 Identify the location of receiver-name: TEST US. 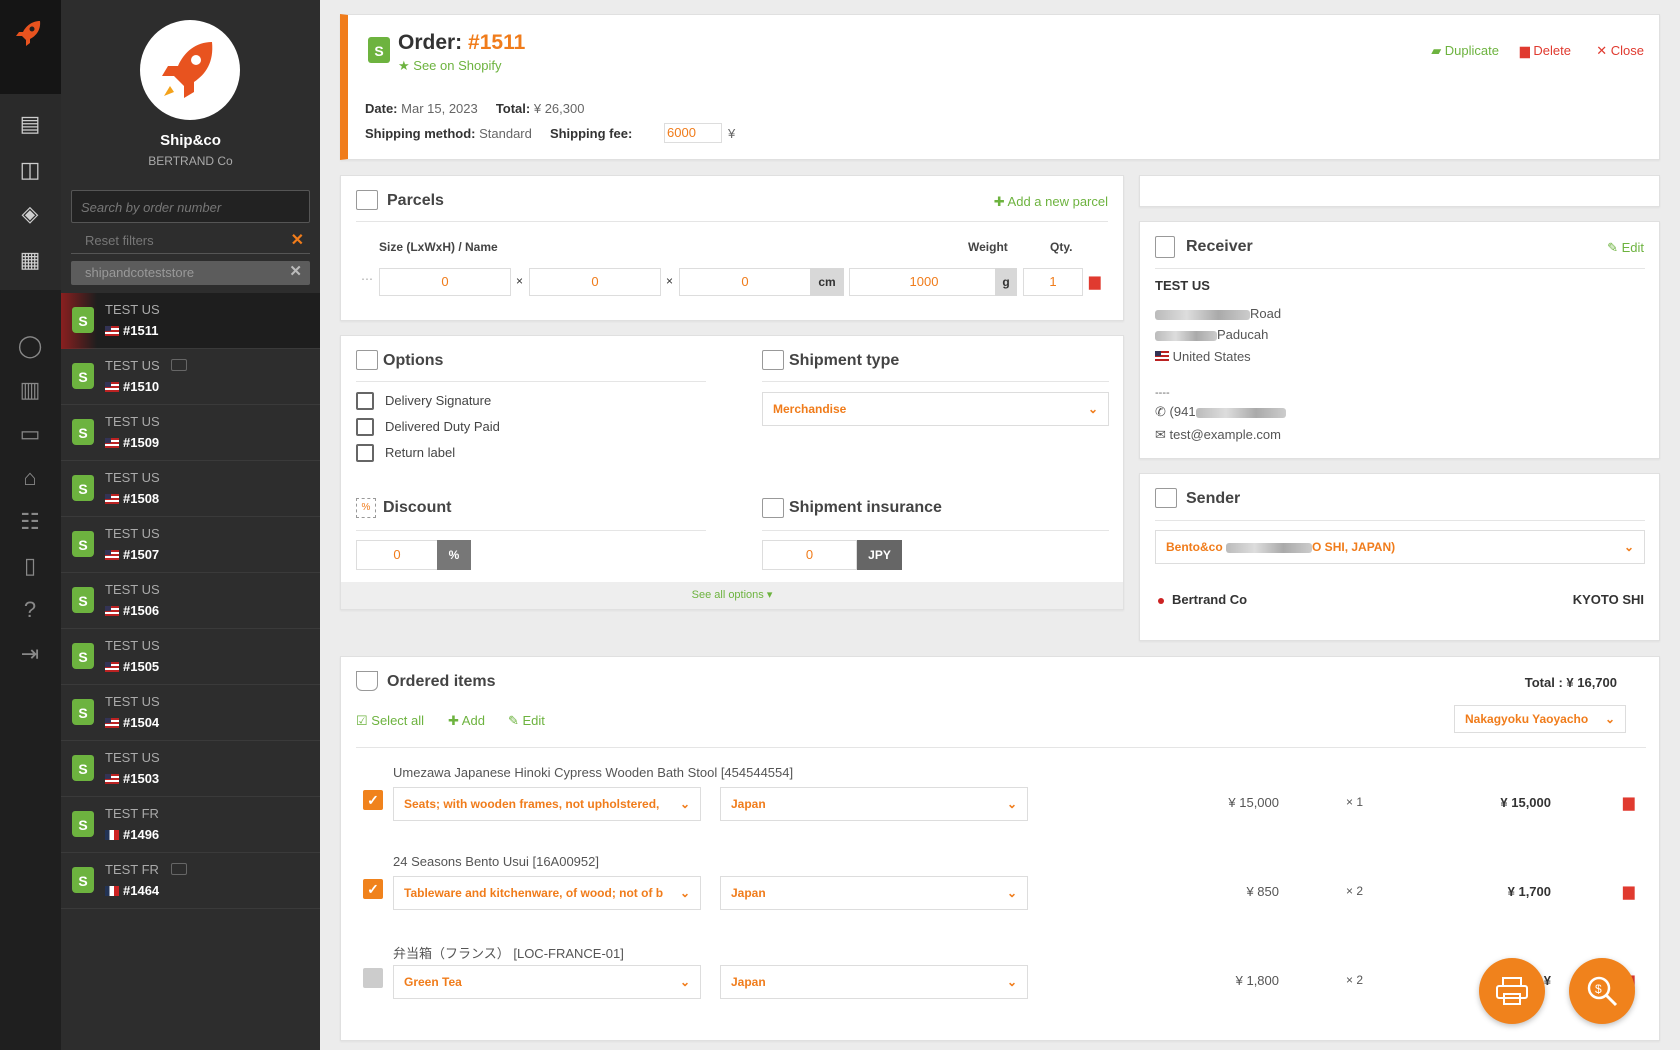
(1182, 285).